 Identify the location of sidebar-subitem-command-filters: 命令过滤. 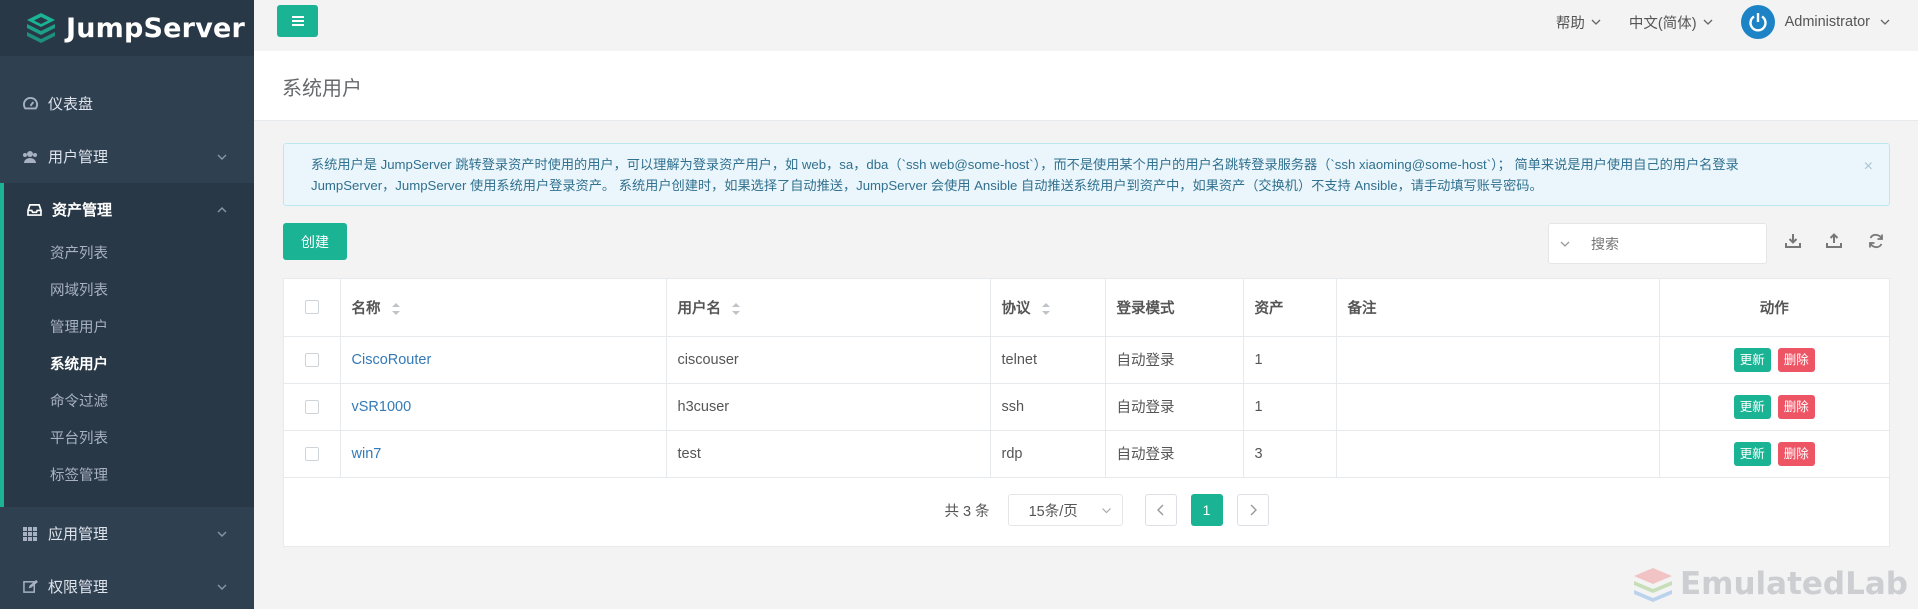
(129, 402).